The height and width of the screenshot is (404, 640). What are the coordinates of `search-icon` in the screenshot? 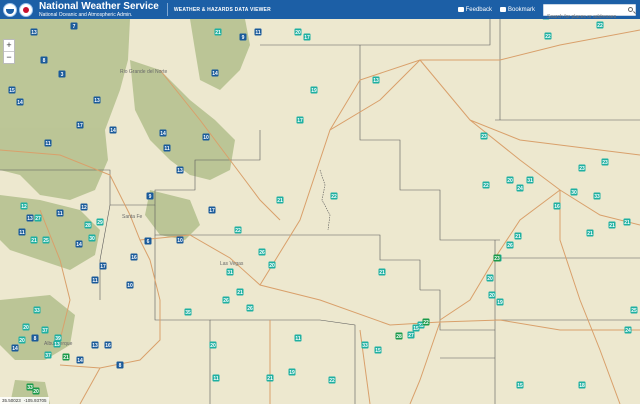 It's located at (630, 9).